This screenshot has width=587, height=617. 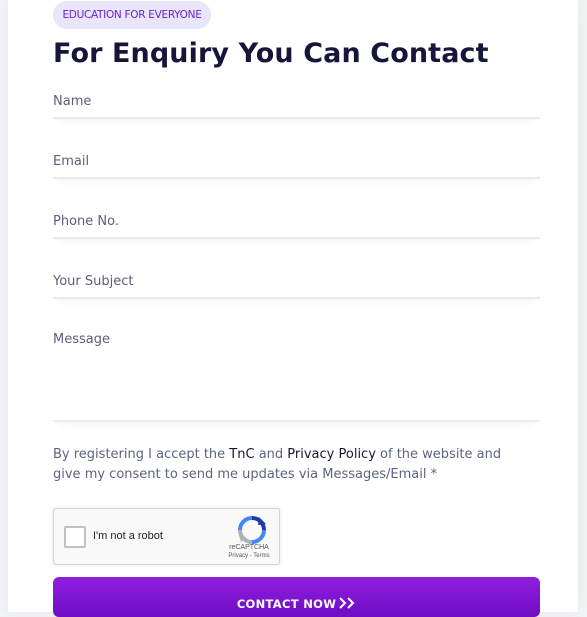 I want to click on consent-prefix: By registering I accept the, so click(x=141, y=454).